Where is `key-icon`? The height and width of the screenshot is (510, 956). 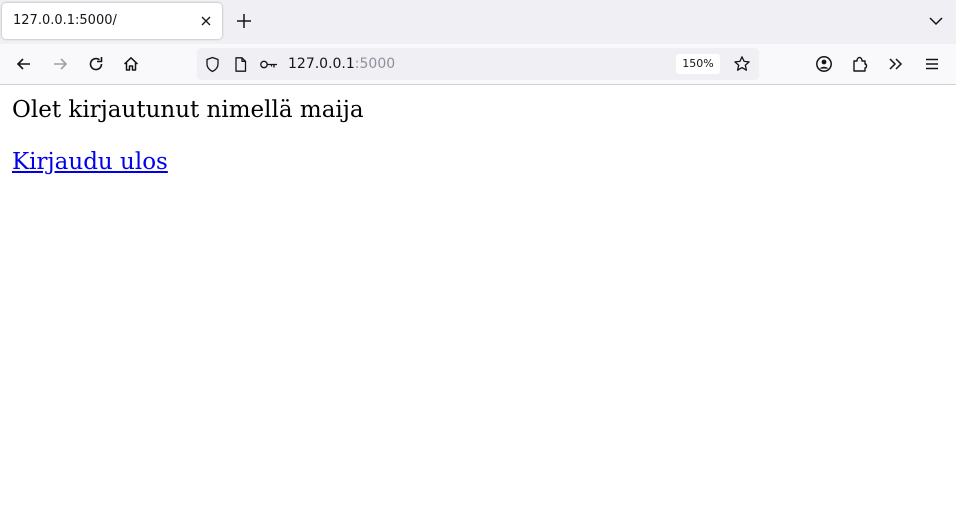
key-icon is located at coordinates (269, 64).